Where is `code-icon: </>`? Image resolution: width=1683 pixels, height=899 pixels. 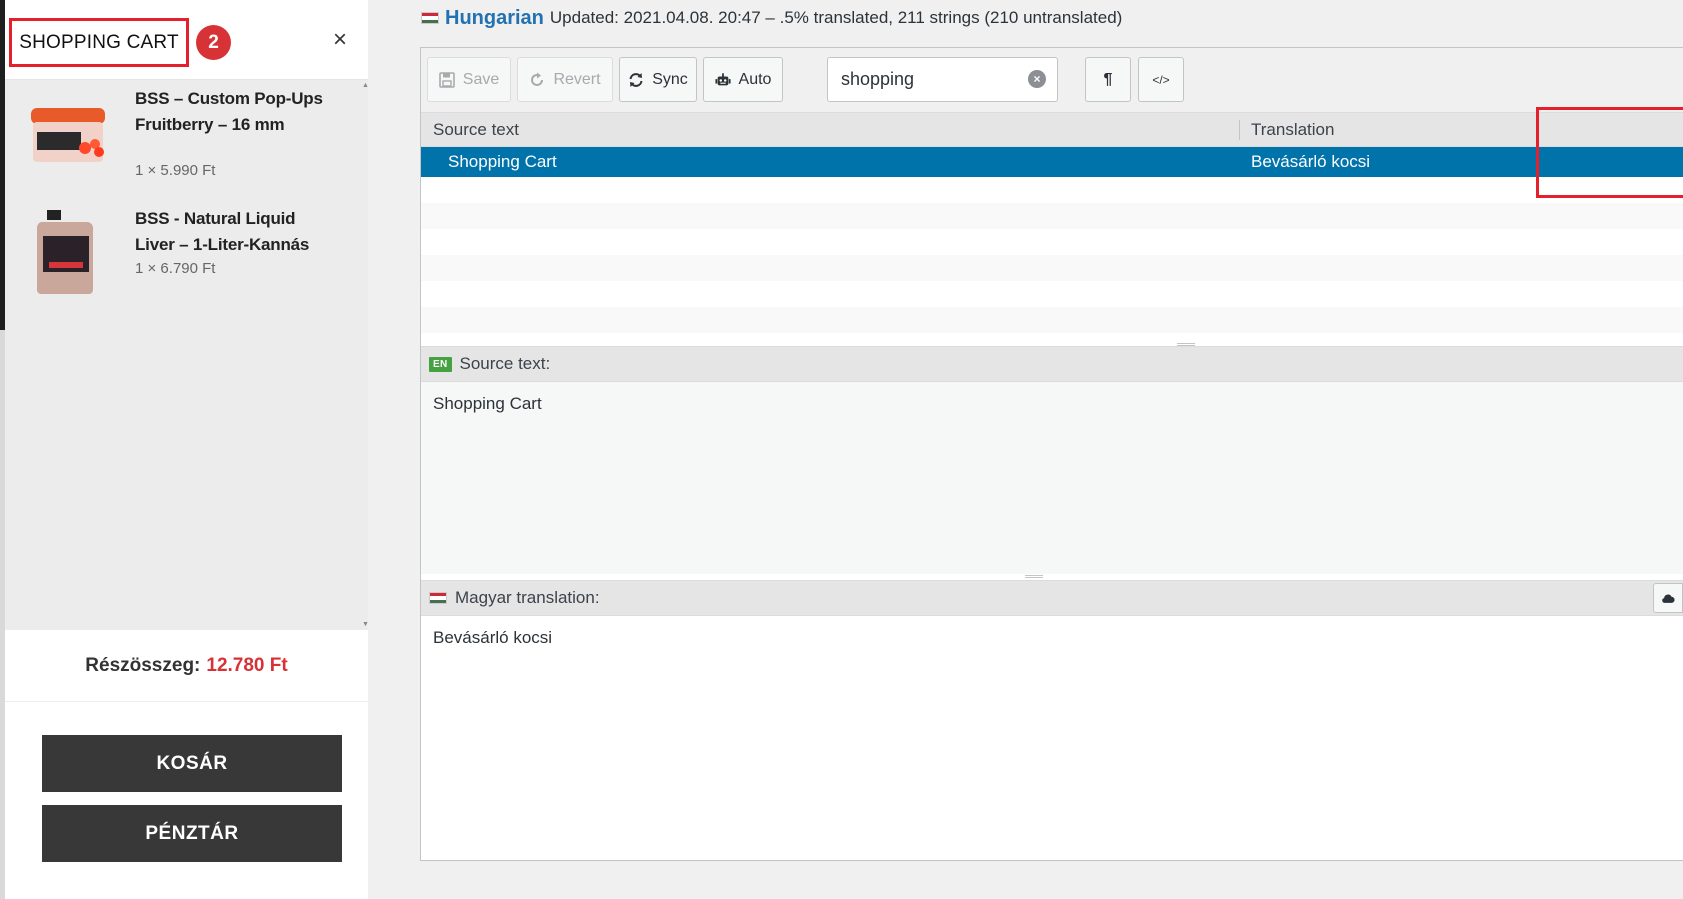
code-icon: </> is located at coordinates (1161, 79).